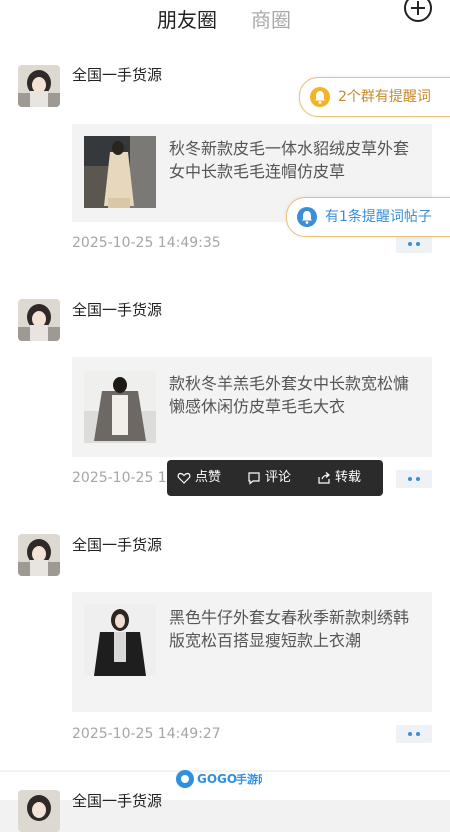 This screenshot has height=832, width=450. What do you see at coordinates (252, 652) in the screenshot?
I see `post-content-card: 黑色牛仔外套女春秋季新款刺绣韩版宽松百搭显瘦短款上衣潮` at bounding box center [252, 652].